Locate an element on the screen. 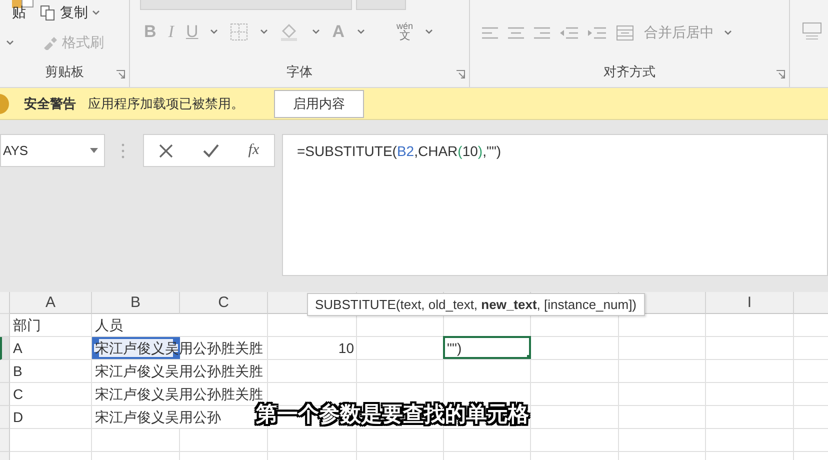 This screenshot has height=460, width=828. table-cell: "") is located at coordinates (487, 348).